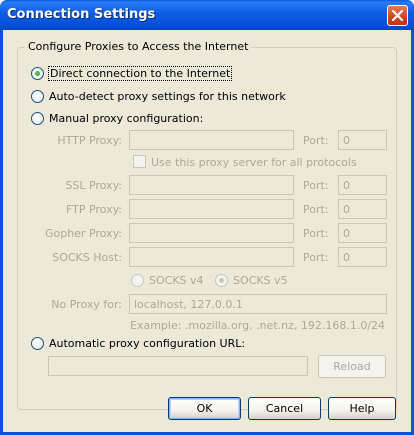 This screenshot has width=414, height=435. Describe the element at coordinates (207, 15) in the screenshot. I see `title-bar: Connection Settings` at that location.